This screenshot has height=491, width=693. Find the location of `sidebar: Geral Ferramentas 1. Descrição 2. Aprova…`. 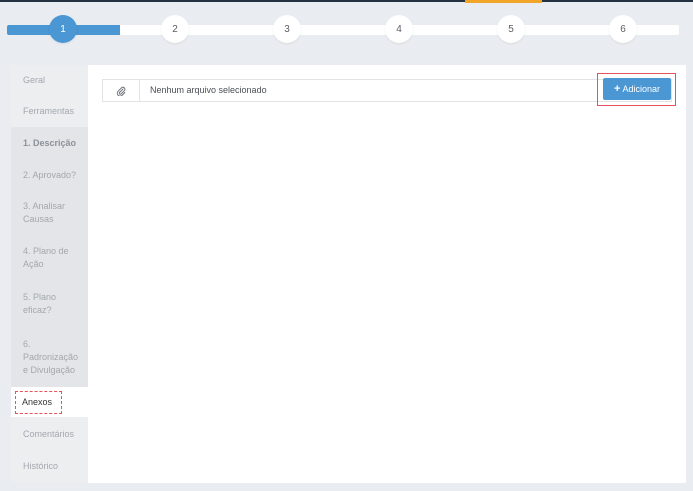

sidebar: Geral Ferramentas 1. Descrição 2. Aprova… is located at coordinates (49, 273).